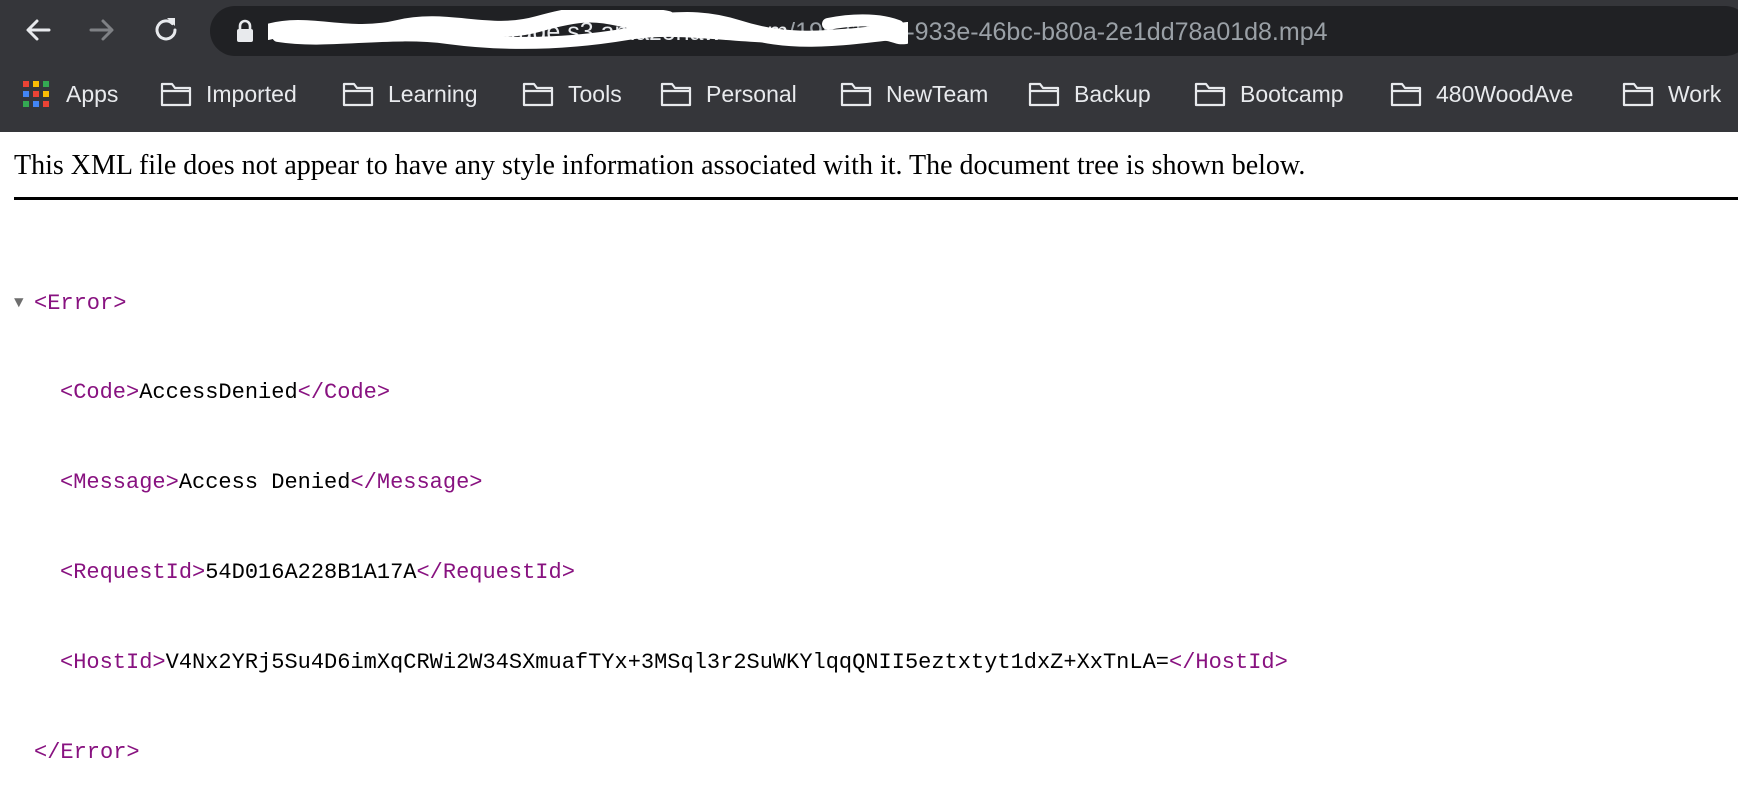  I want to click on bookmark-learning: Learning, so click(410, 94).